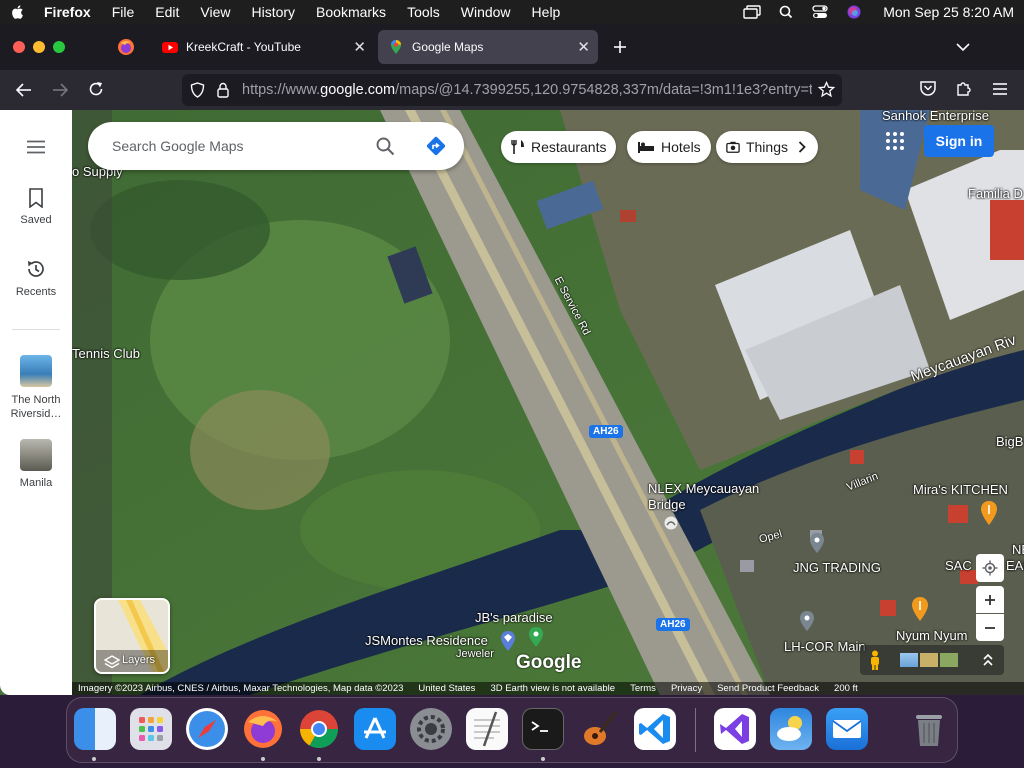  Describe the element at coordinates (703, 488) in the screenshot. I see `poi-label: NLEX Meycauayan` at that location.